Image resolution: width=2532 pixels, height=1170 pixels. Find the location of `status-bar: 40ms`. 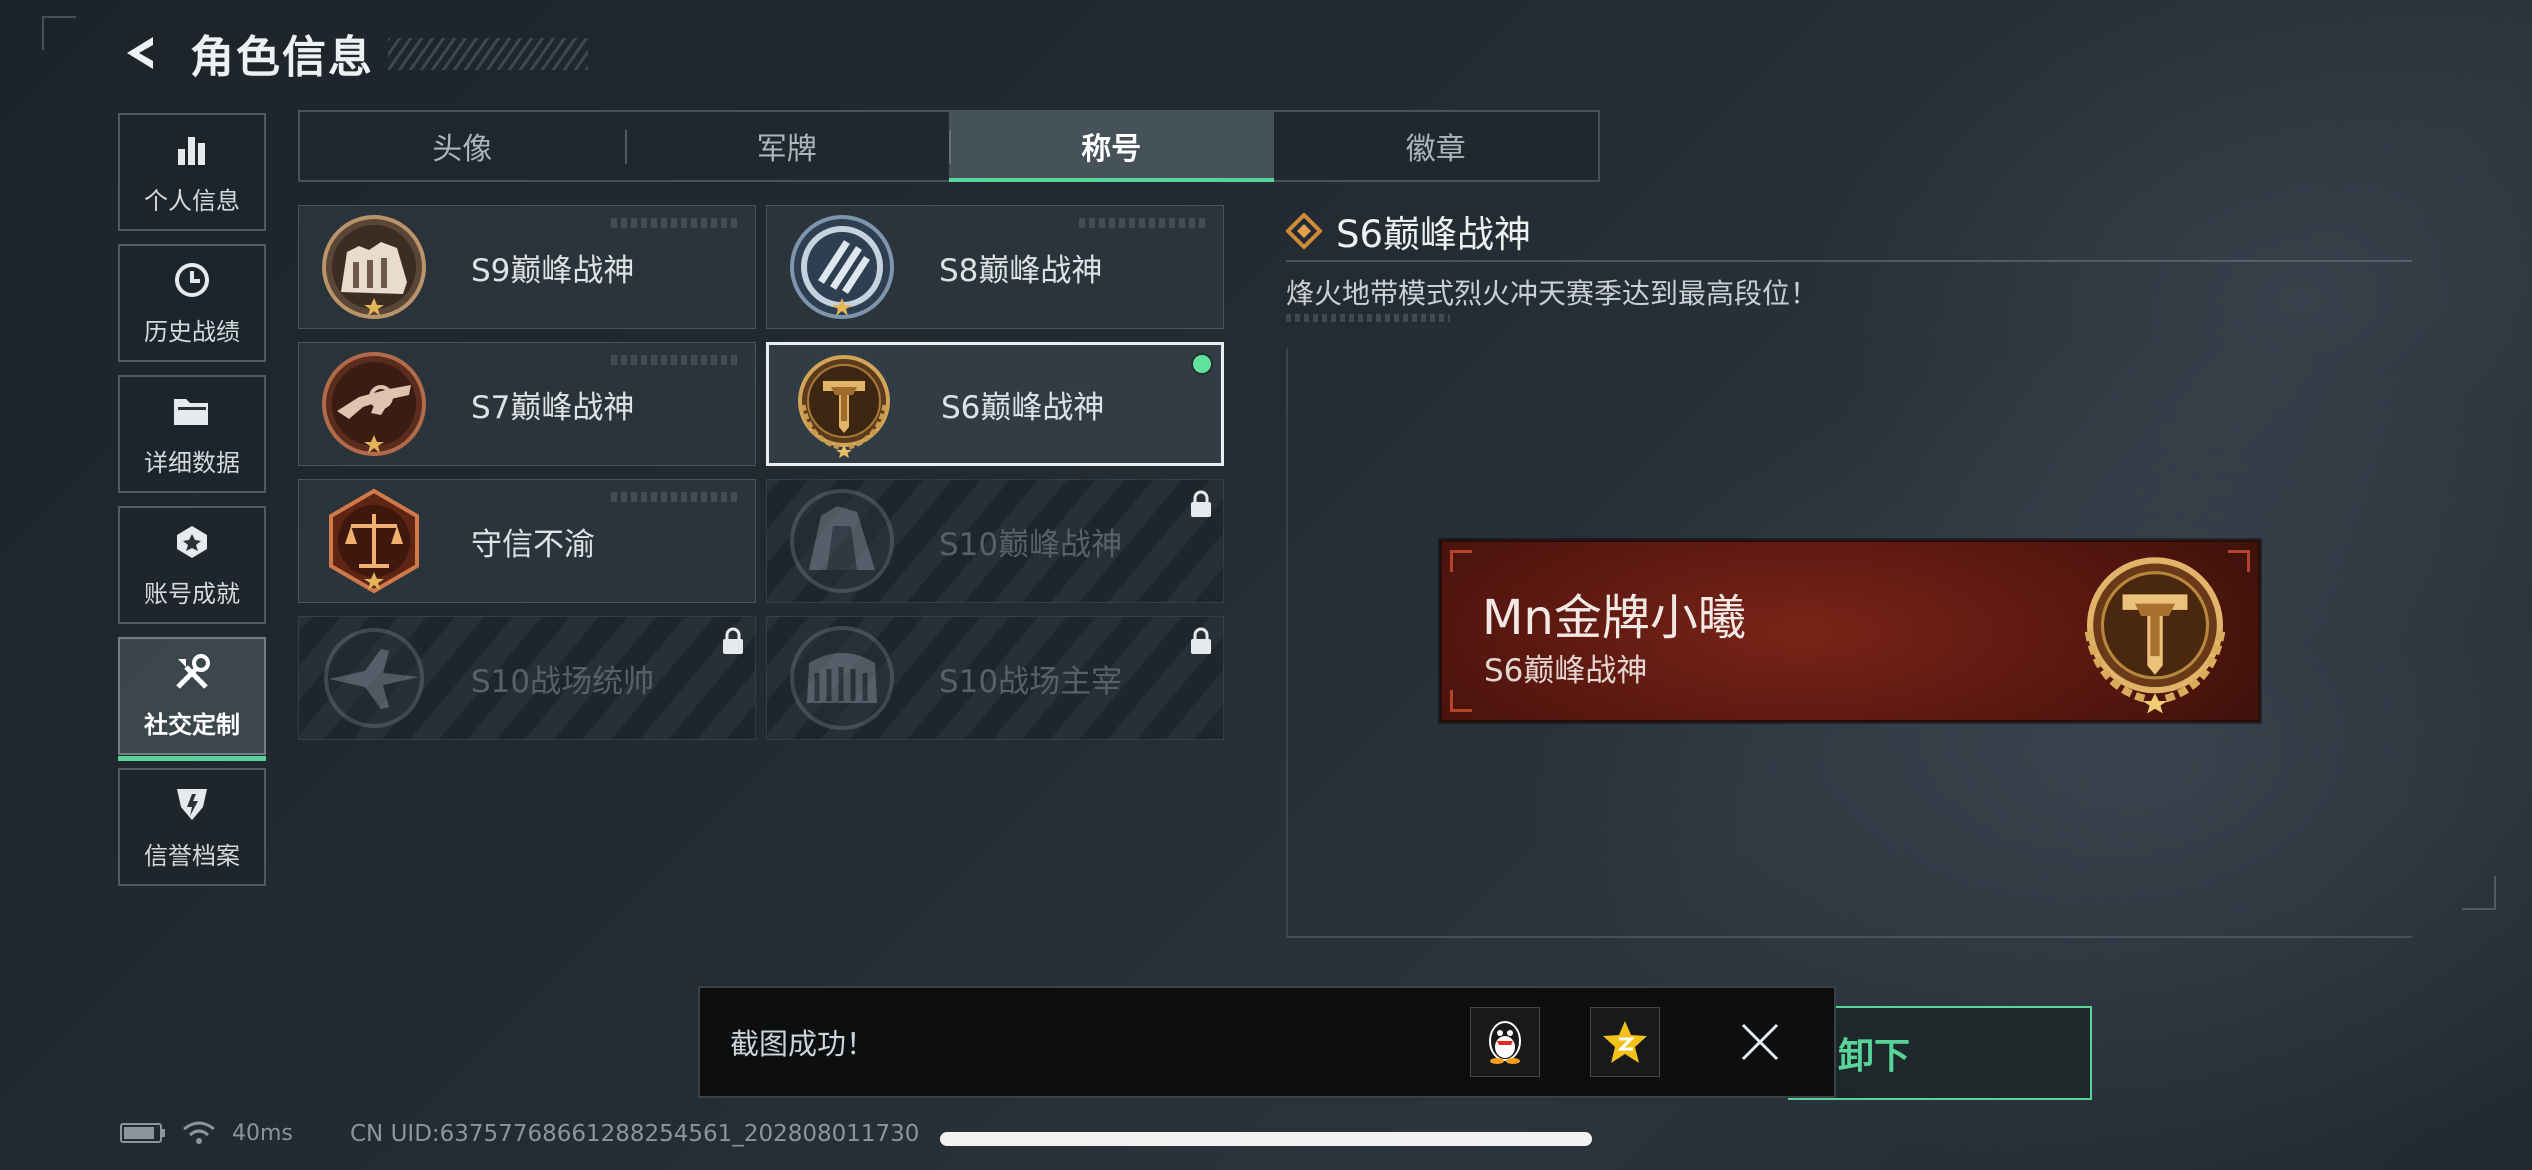

status-bar: 40ms is located at coordinates (206, 1133).